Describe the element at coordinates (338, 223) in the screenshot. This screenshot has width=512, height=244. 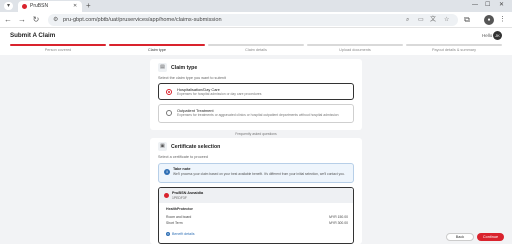
I see `benefit-amount: MYR 300.00` at that location.